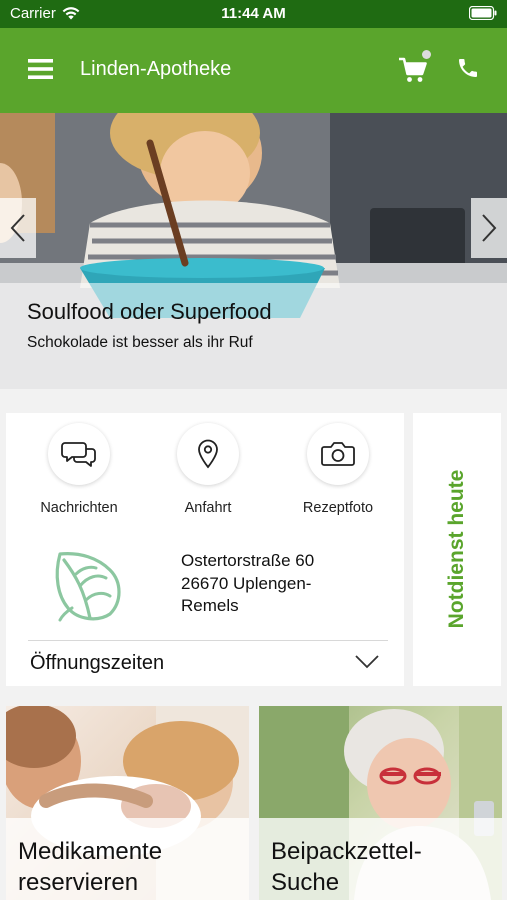 The width and height of the screenshot is (507, 900). Describe the element at coordinates (426, 54) in the screenshot. I see `cart-badge` at that location.